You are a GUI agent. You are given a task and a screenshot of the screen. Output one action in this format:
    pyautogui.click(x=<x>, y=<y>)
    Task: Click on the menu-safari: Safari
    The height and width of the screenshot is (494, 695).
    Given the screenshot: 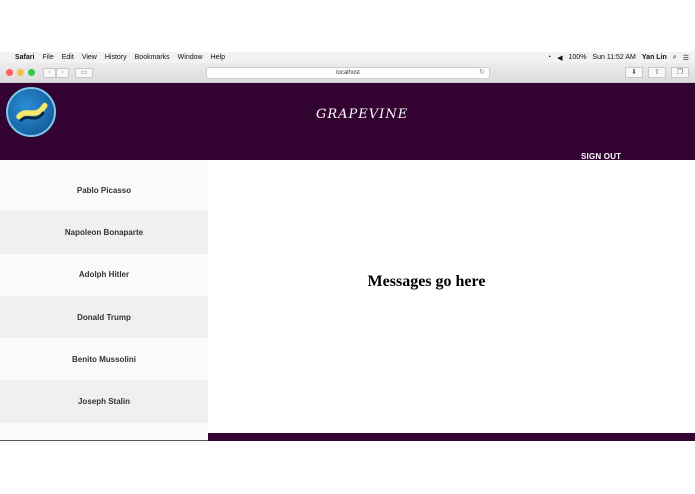 What is the action you would take?
    pyautogui.click(x=24, y=57)
    